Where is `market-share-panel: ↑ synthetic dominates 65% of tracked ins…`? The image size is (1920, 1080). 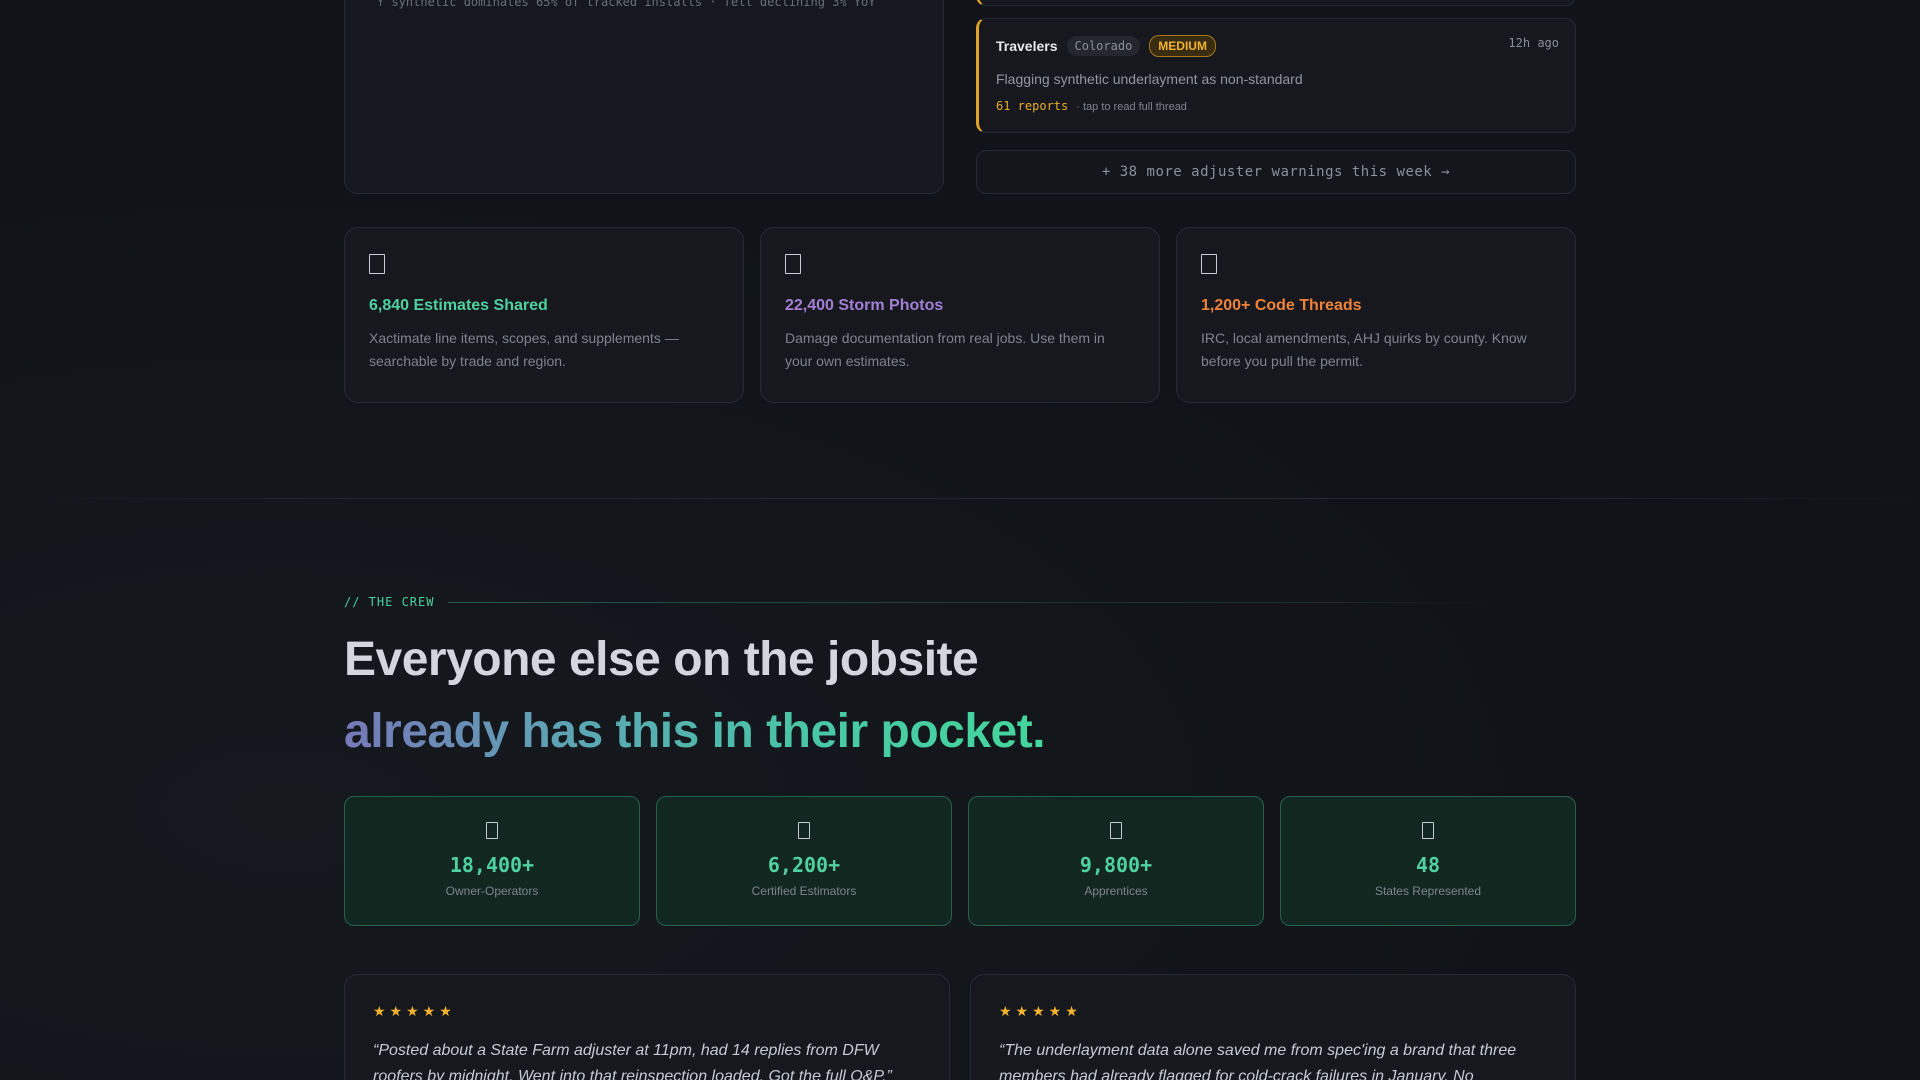
market-share-panel: ↑ synthetic dominates 65% of tracked ins… is located at coordinates (644, 97).